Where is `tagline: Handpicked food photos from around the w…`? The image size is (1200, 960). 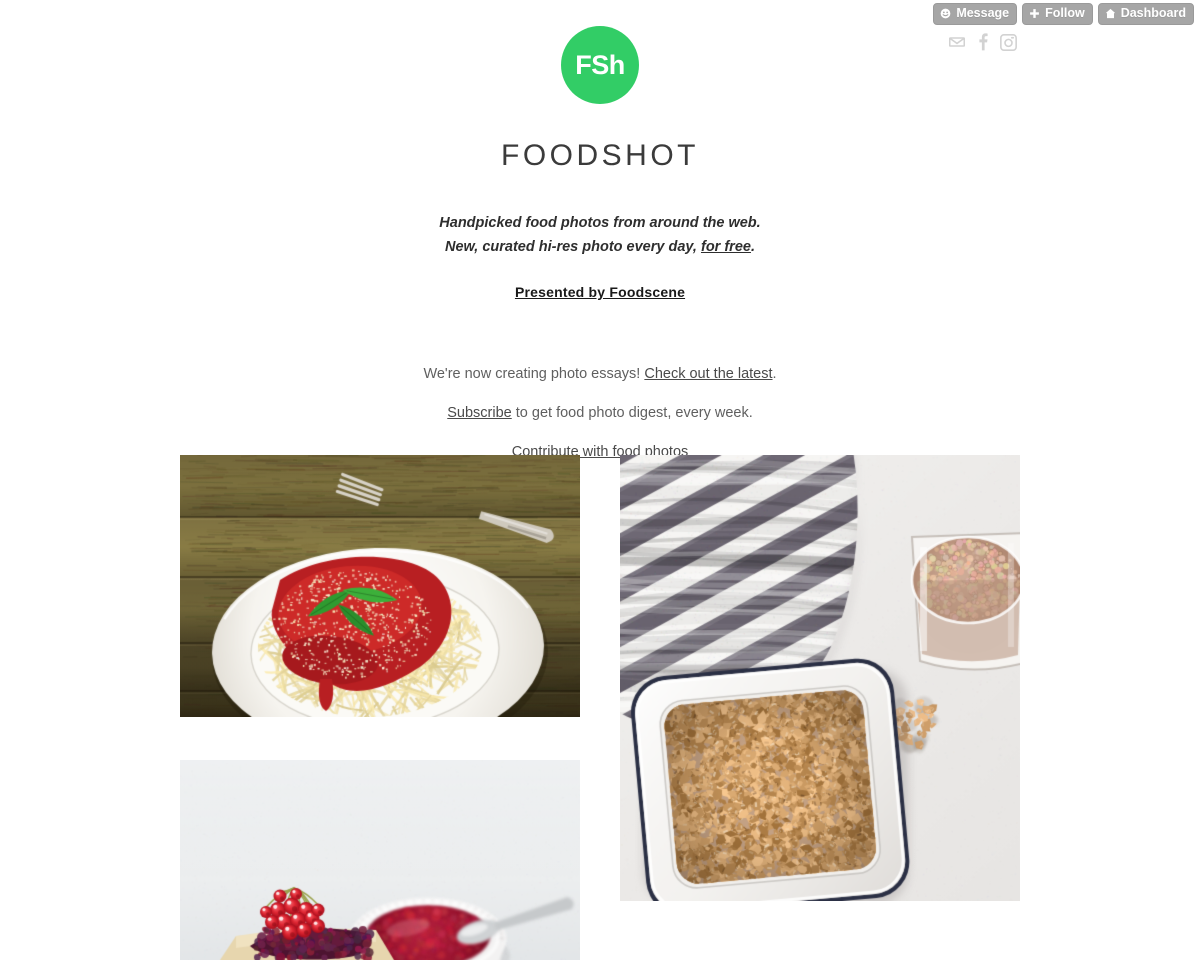 tagline: Handpicked food photos from around the w… is located at coordinates (600, 235).